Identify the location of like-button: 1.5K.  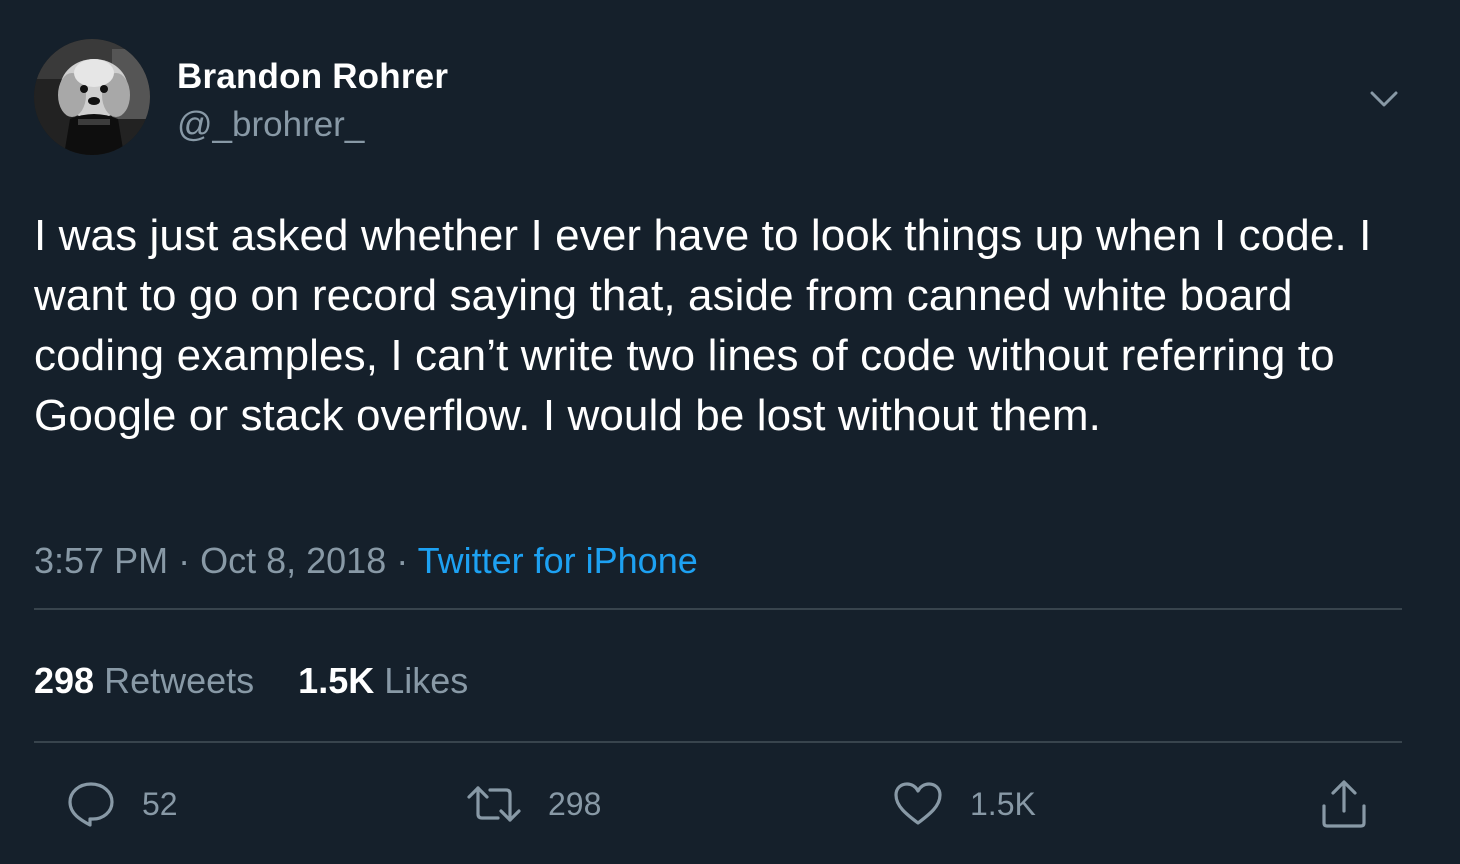
(964, 804).